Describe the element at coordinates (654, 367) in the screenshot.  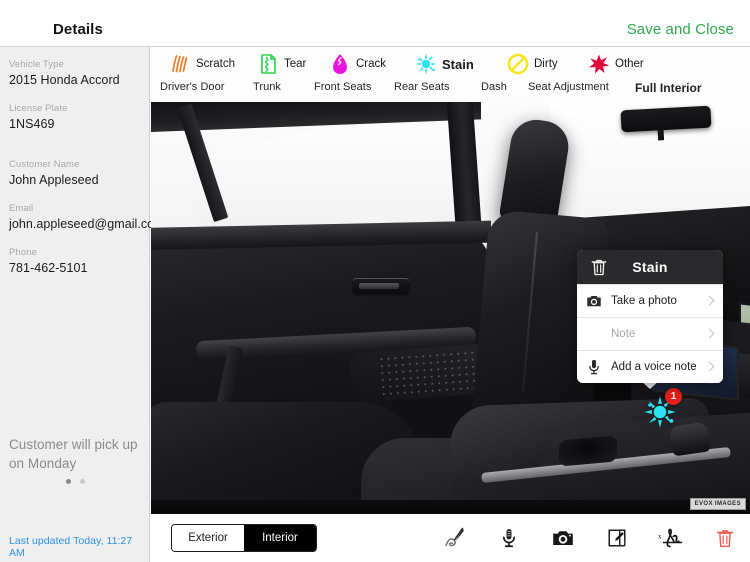
I see `popover-row-label: Add a voice note` at that location.